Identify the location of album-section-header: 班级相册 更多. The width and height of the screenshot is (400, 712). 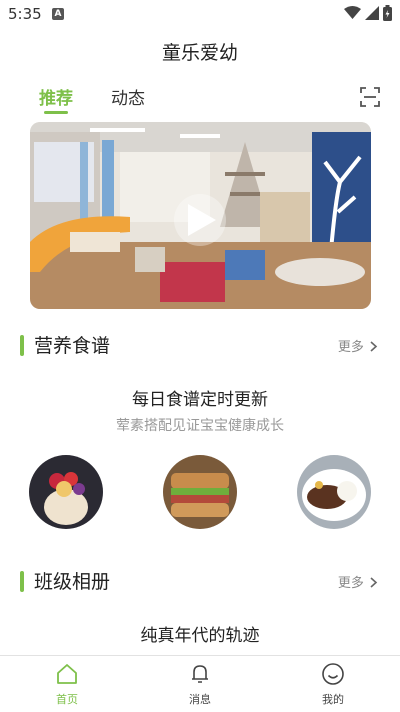
(200, 581).